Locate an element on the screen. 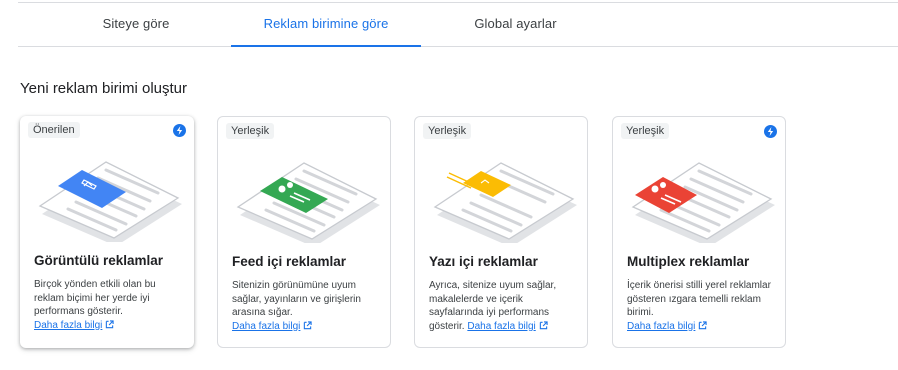 The width and height of the screenshot is (898, 370). multiplex-ad-illustration is located at coordinates (703, 202).